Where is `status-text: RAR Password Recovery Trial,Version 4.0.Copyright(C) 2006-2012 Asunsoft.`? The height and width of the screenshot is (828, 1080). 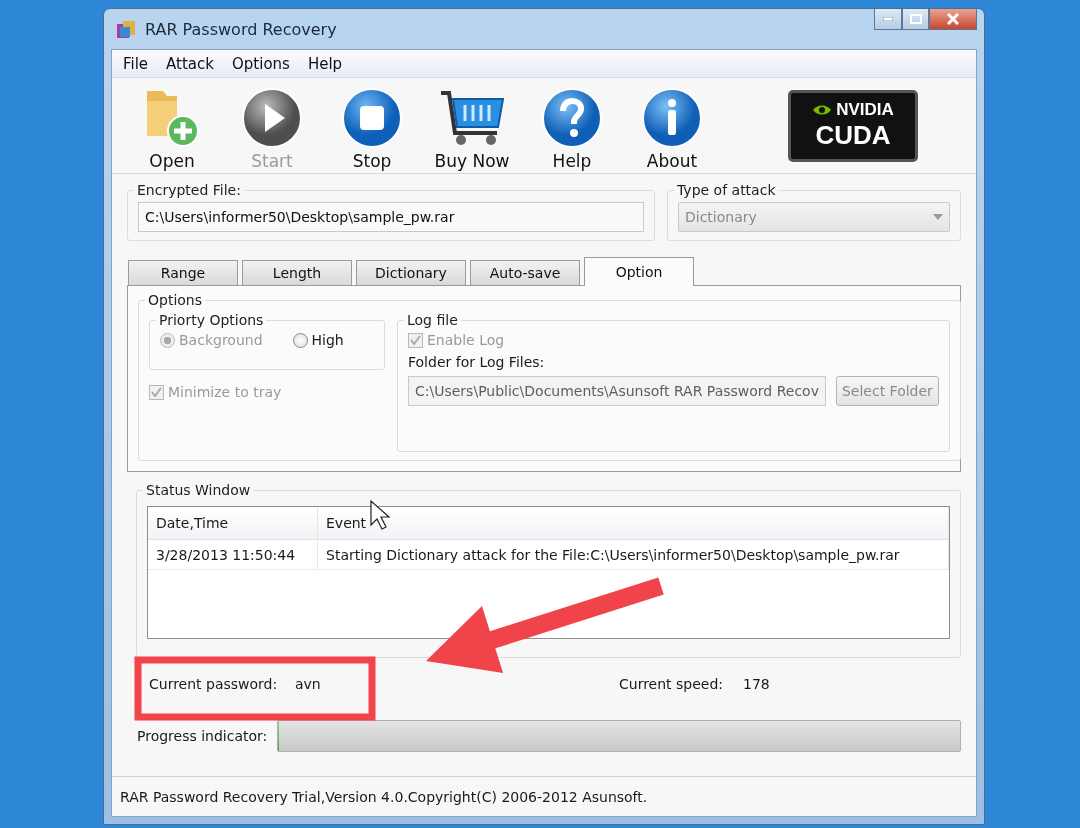 status-text: RAR Password Recovery Trial,Version 4.0.Copyright(C) 2006-2012 Asunsoft. is located at coordinates (384, 796).